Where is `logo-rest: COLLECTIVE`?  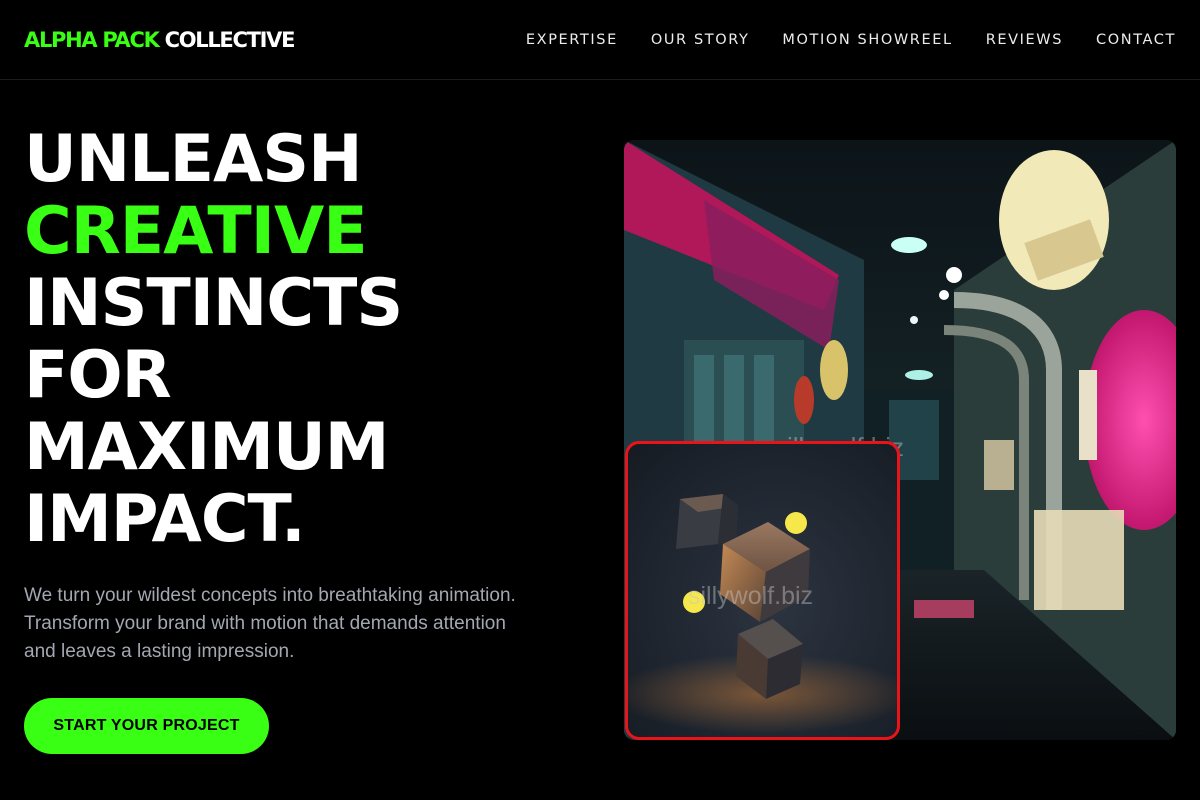
logo-rest: COLLECTIVE is located at coordinates (230, 39).